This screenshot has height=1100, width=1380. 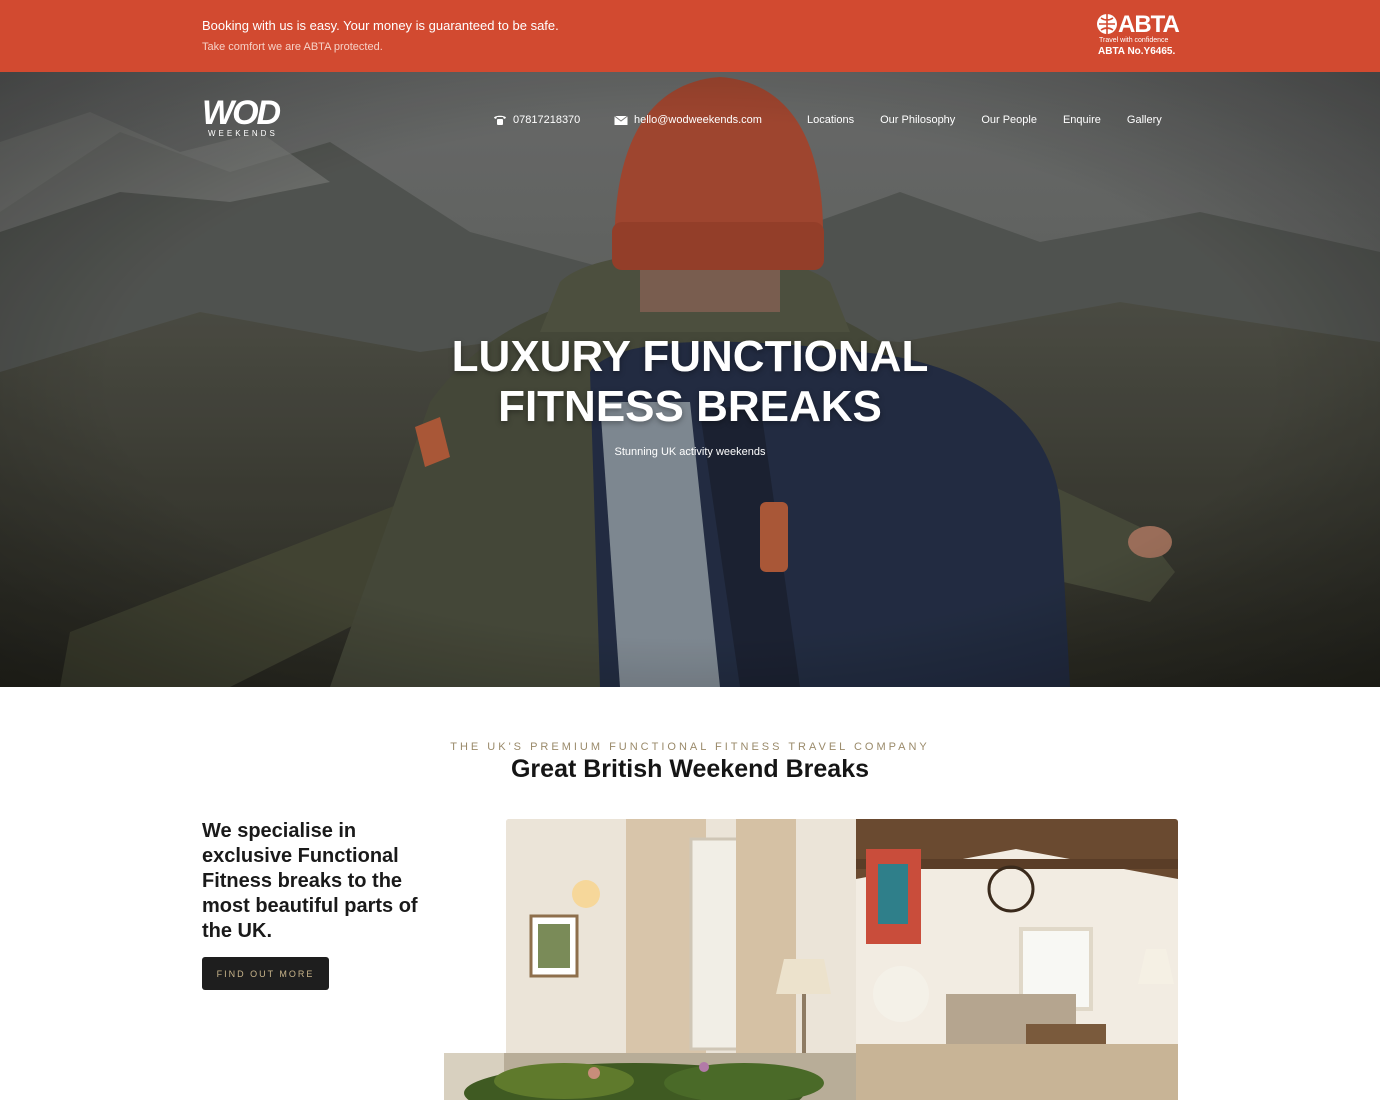 What do you see at coordinates (1149, 24) in the screenshot?
I see `abta-brand: ABTA` at bounding box center [1149, 24].